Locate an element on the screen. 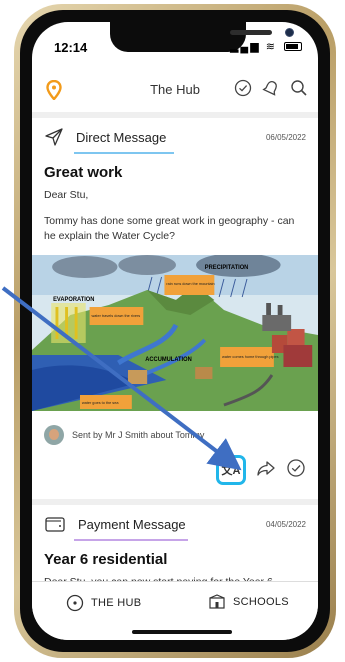  mark-all-read-button is located at coordinates (243, 88).